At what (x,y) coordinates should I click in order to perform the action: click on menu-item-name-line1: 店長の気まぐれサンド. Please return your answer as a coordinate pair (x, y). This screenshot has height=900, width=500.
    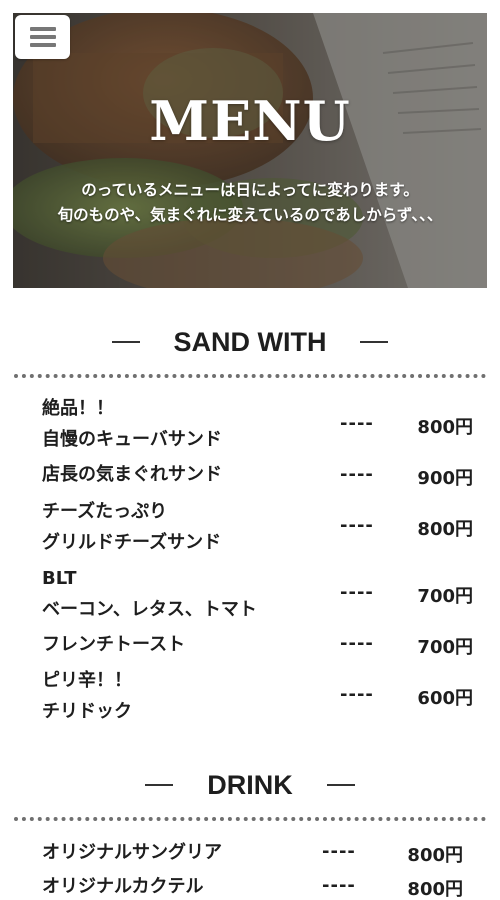
    Looking at the image, I should click on (132, 474).